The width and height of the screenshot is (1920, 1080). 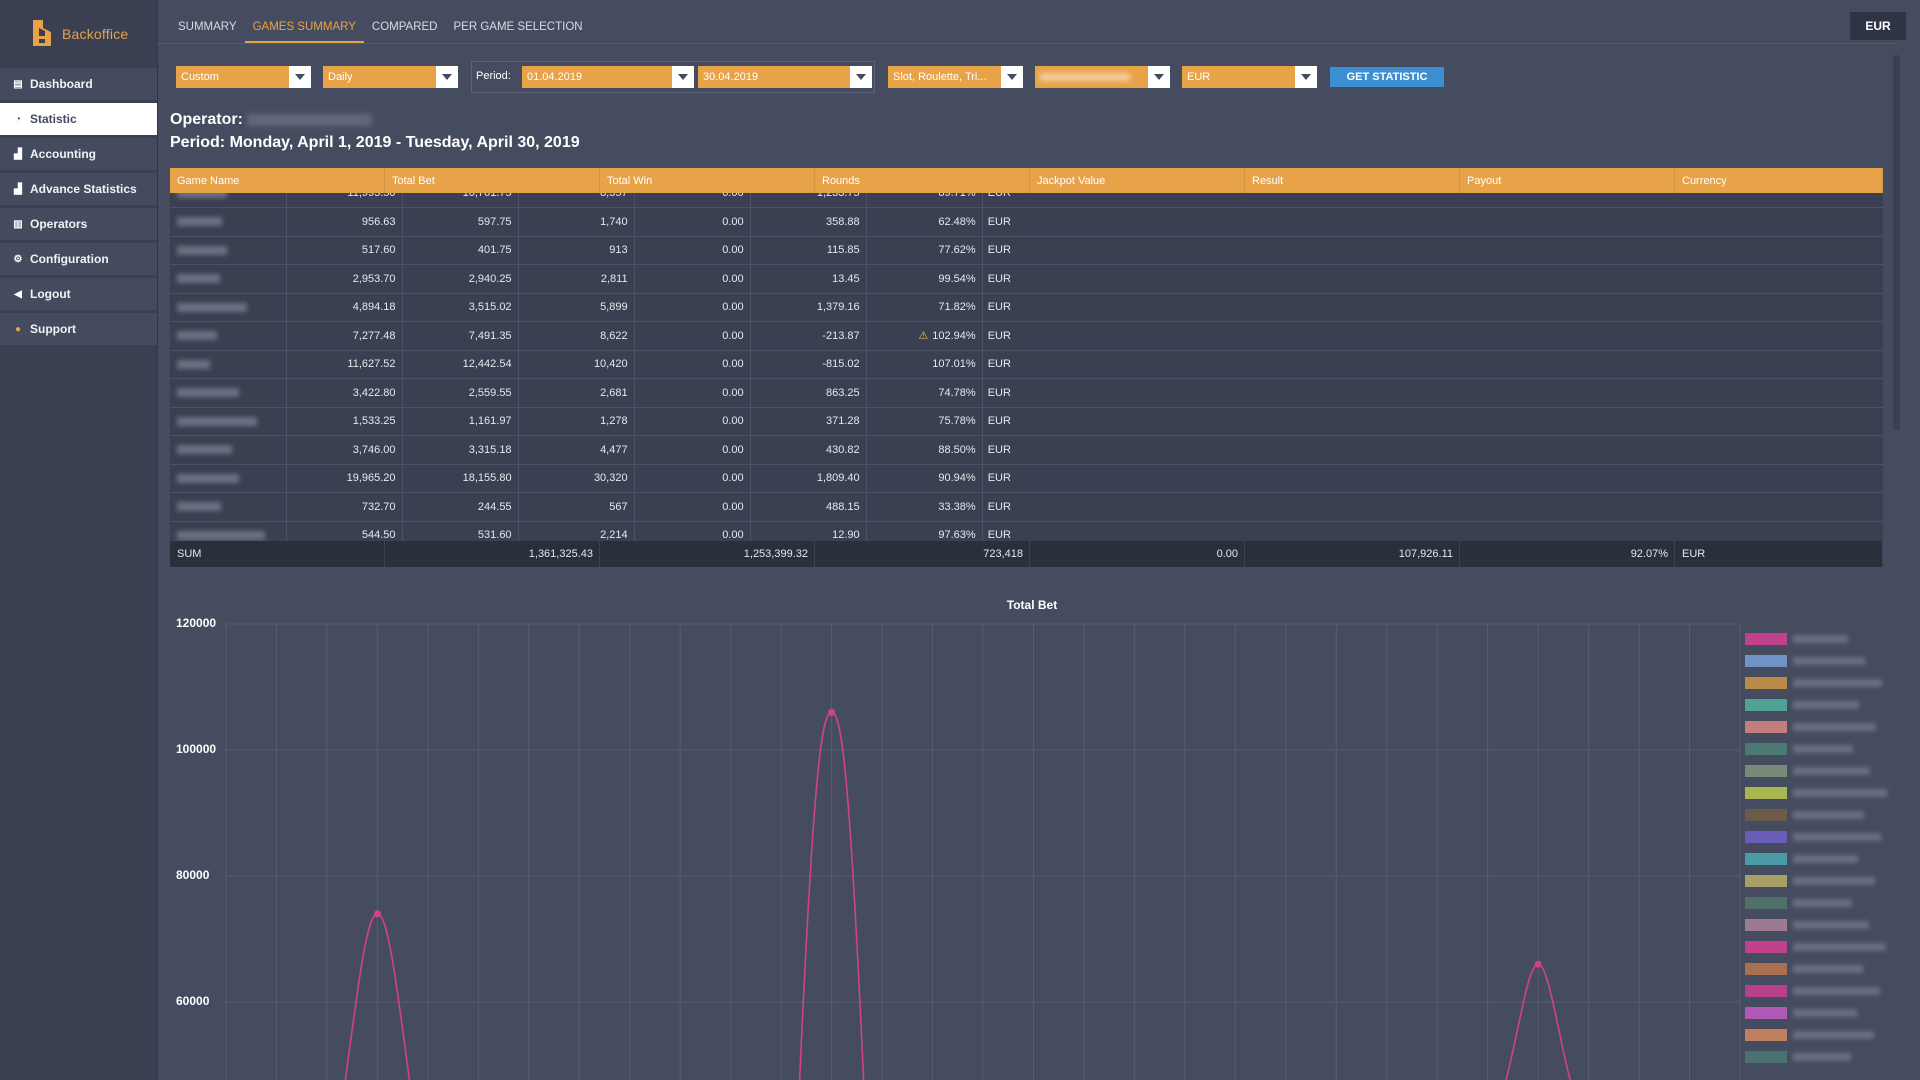 What do you see at coordinates (1878, 26) in the screenshot?
I see `currency-button: EUR` at bounding box center [1878, 26].